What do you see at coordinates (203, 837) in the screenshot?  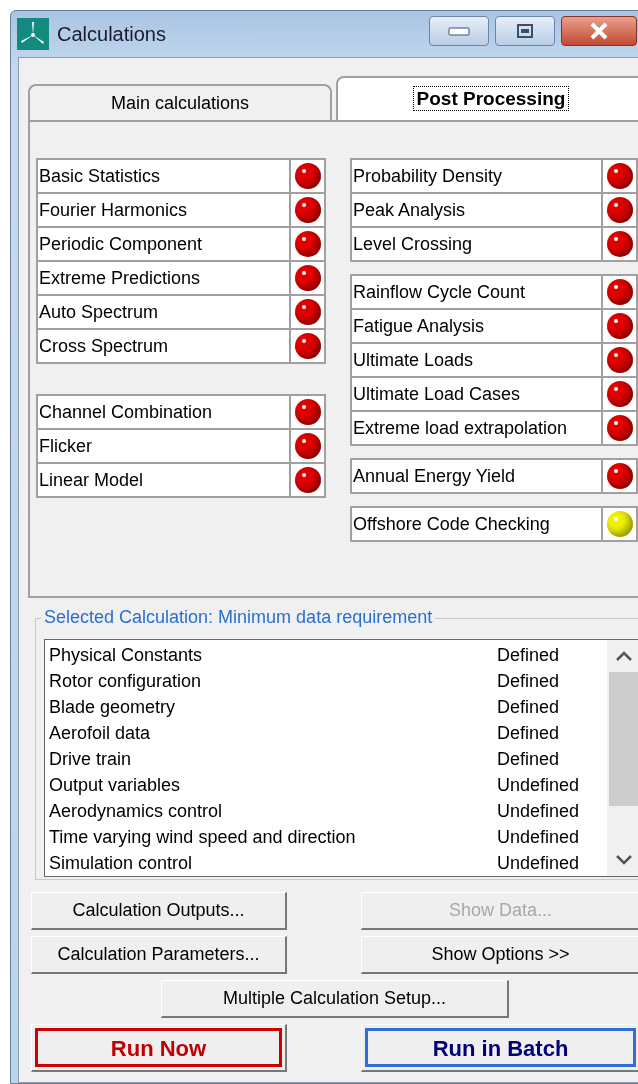 I see `requirement-name: Time varying wind speed and direction` at bounding box center [203, 837].